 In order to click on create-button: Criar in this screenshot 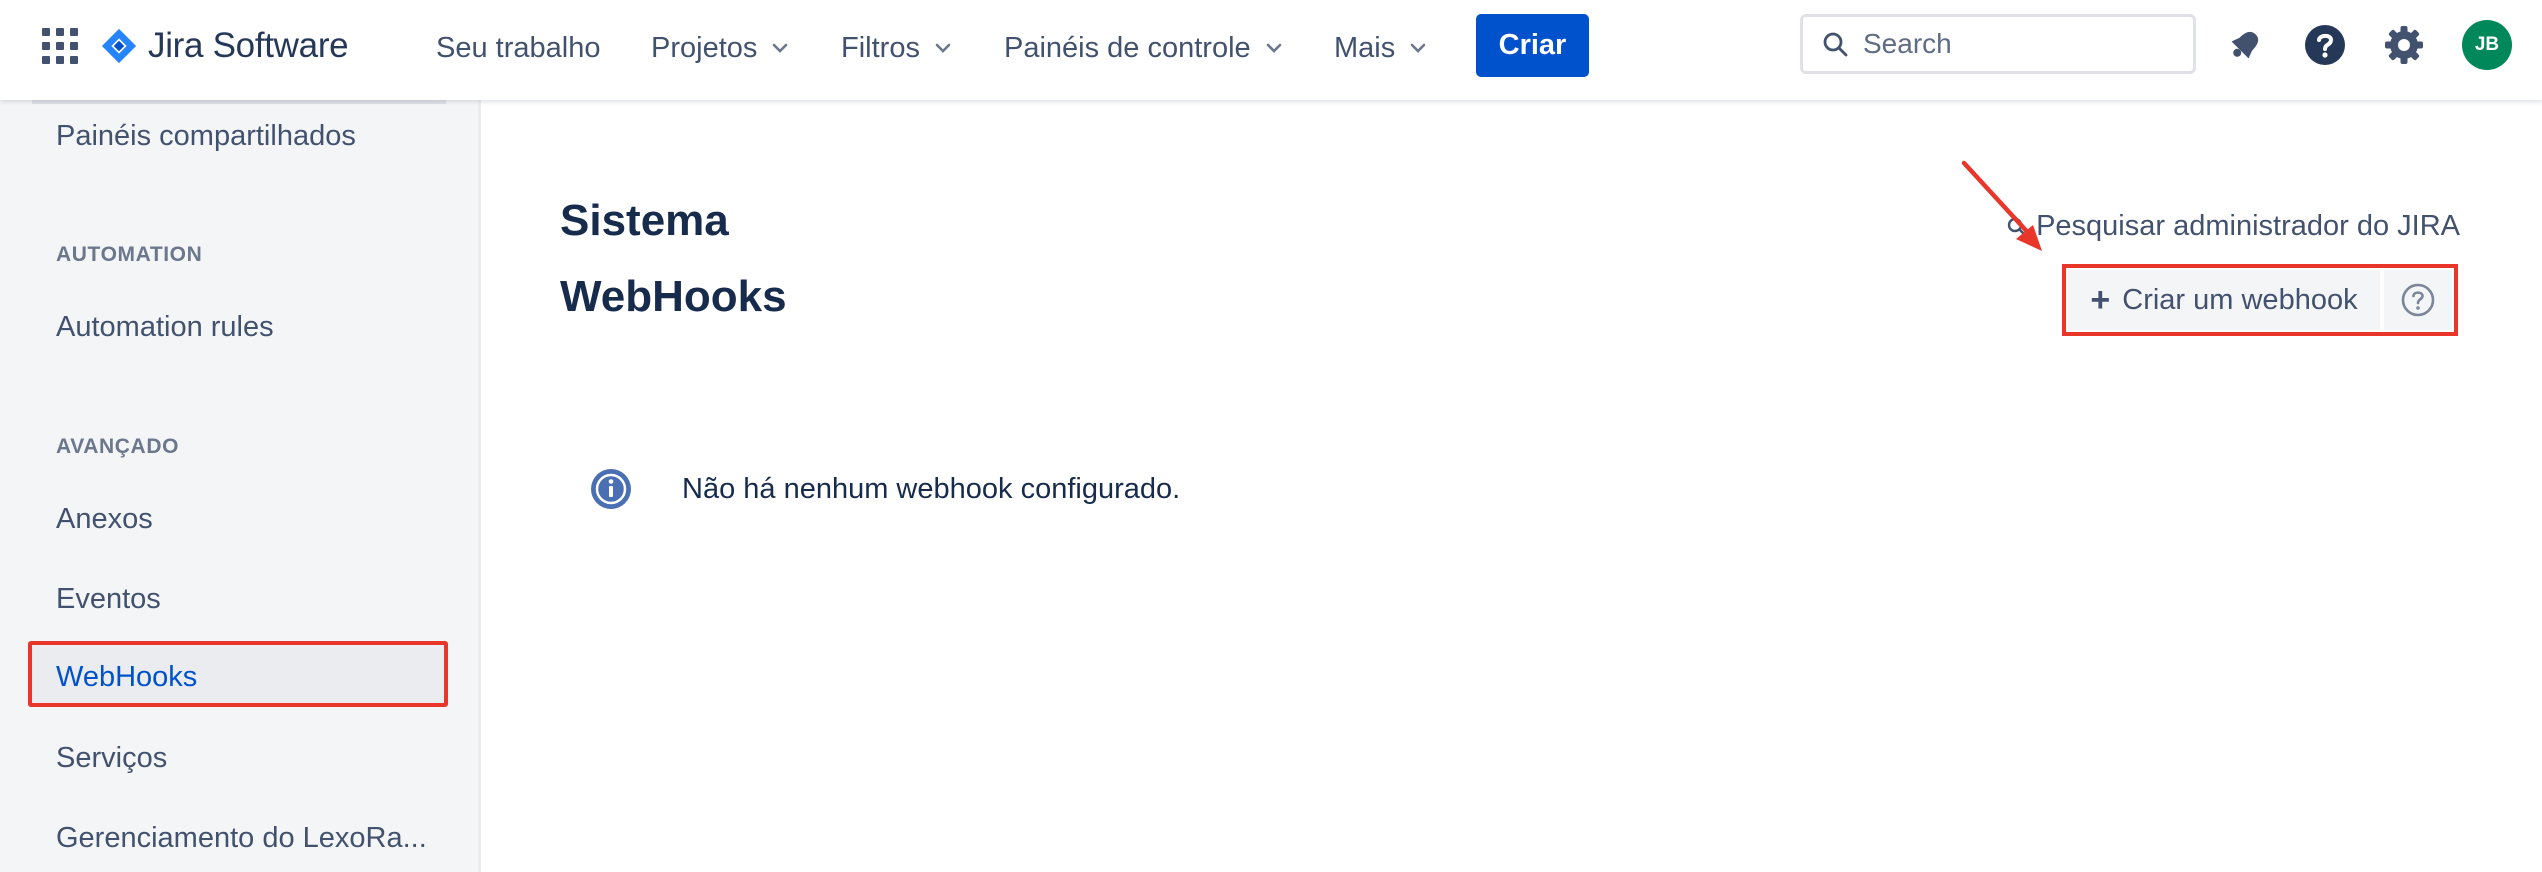, I will do `click(1532, 45)`.